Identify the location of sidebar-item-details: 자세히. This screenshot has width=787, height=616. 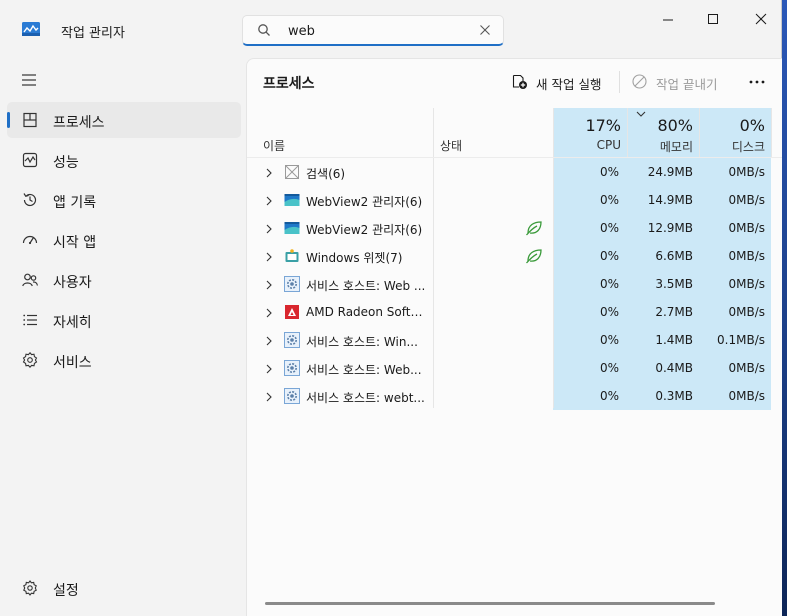
(124, 320).